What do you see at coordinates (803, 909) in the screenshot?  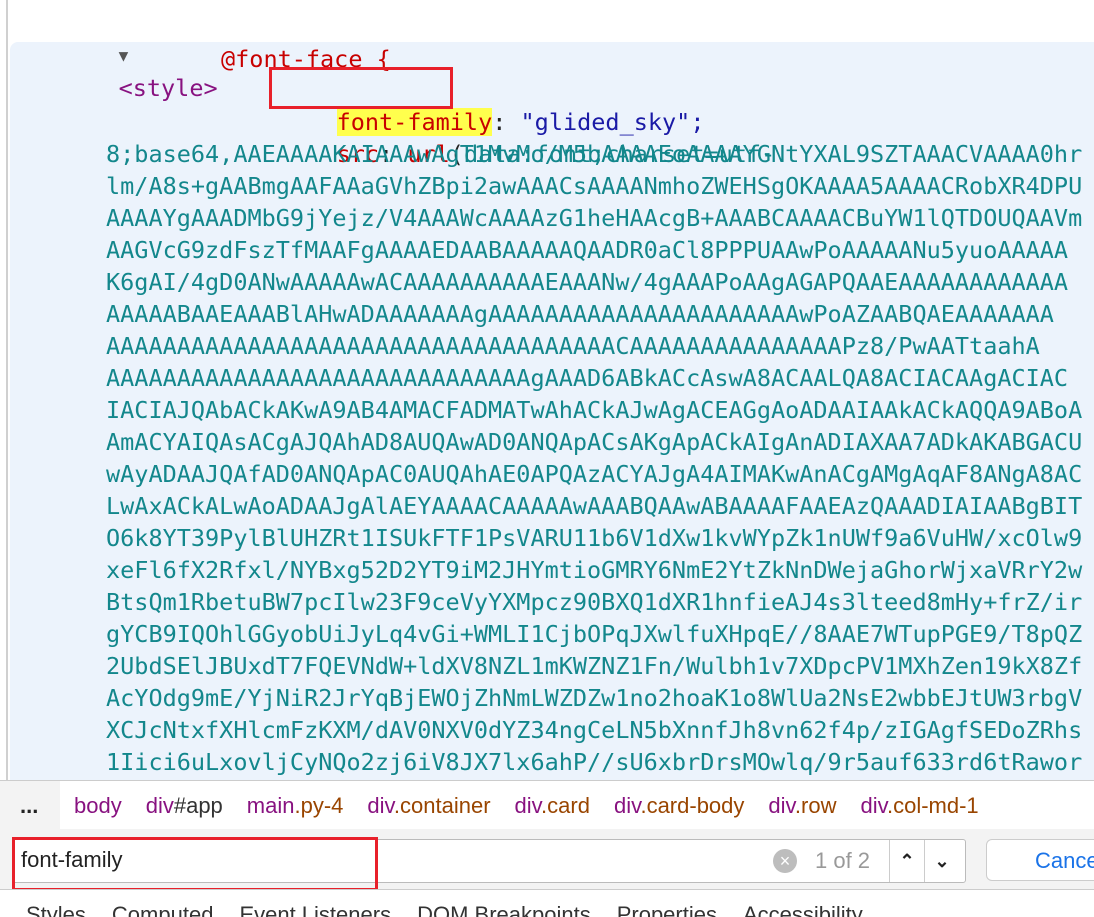 I see `tab-accessibility: Accessibility` at bounding box center [803, 909].